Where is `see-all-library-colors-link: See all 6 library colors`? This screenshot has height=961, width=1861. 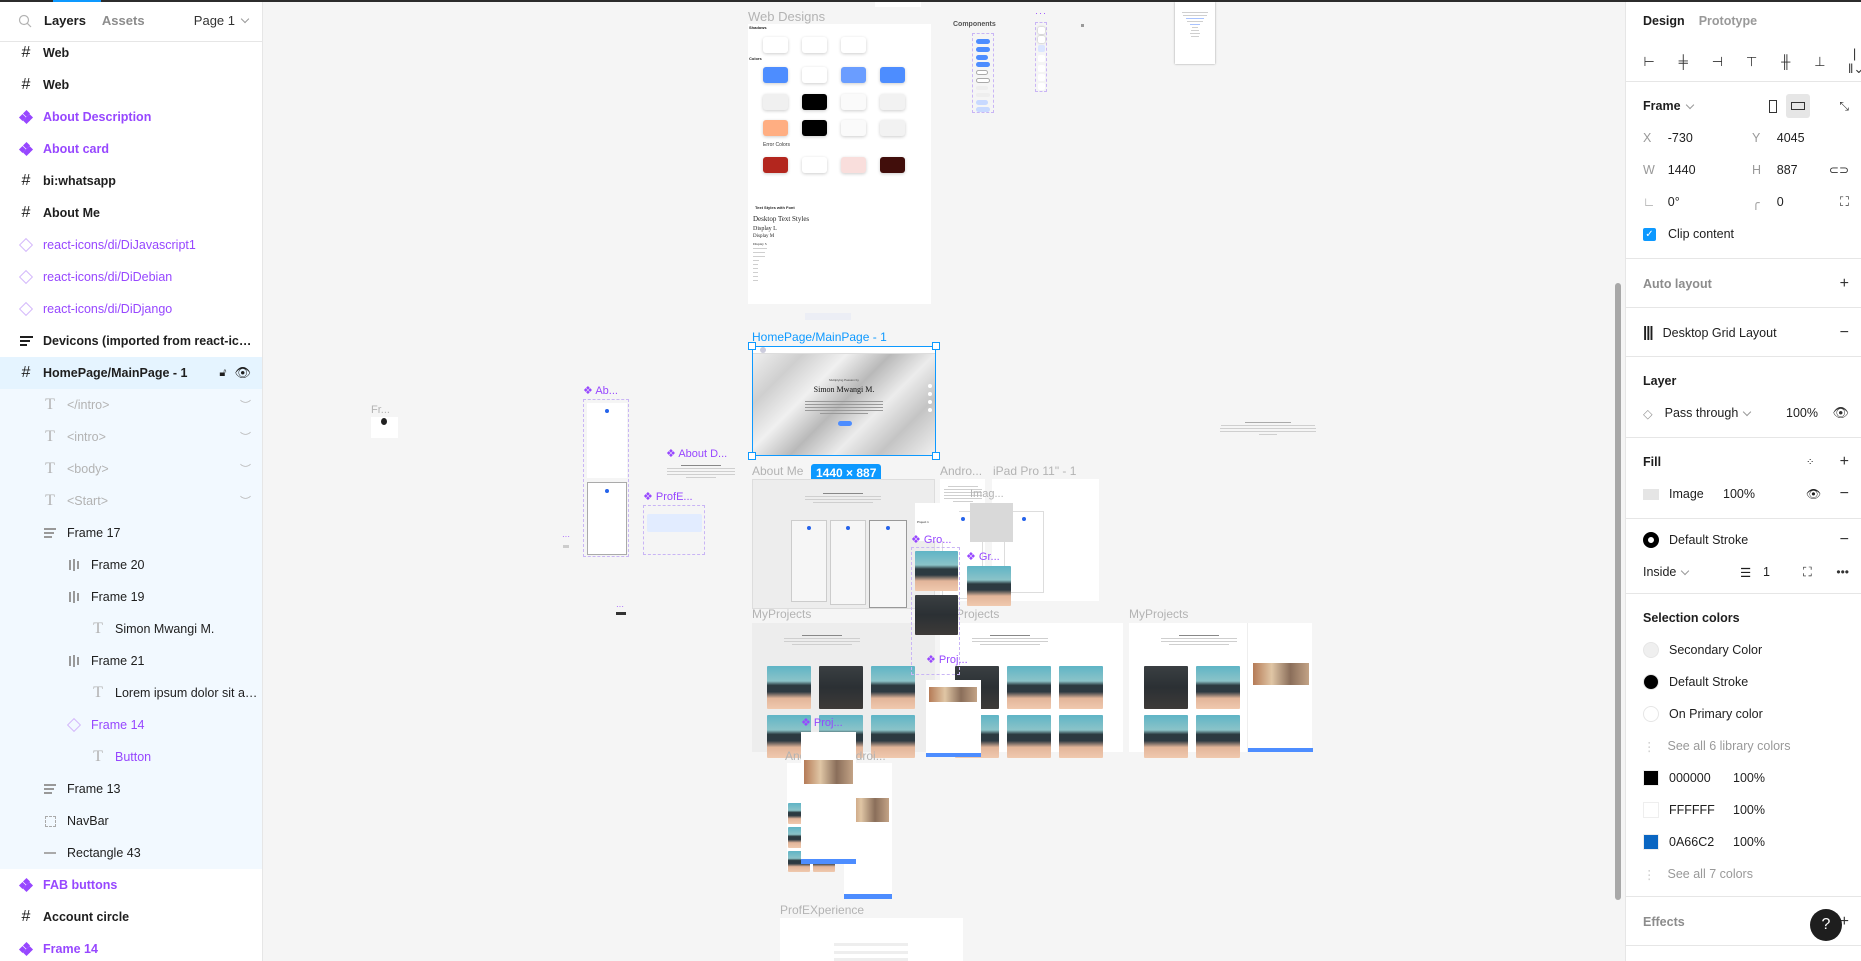 see-all-library-colors-link: See all 6 library colors is located at coordinates (1729, 746).